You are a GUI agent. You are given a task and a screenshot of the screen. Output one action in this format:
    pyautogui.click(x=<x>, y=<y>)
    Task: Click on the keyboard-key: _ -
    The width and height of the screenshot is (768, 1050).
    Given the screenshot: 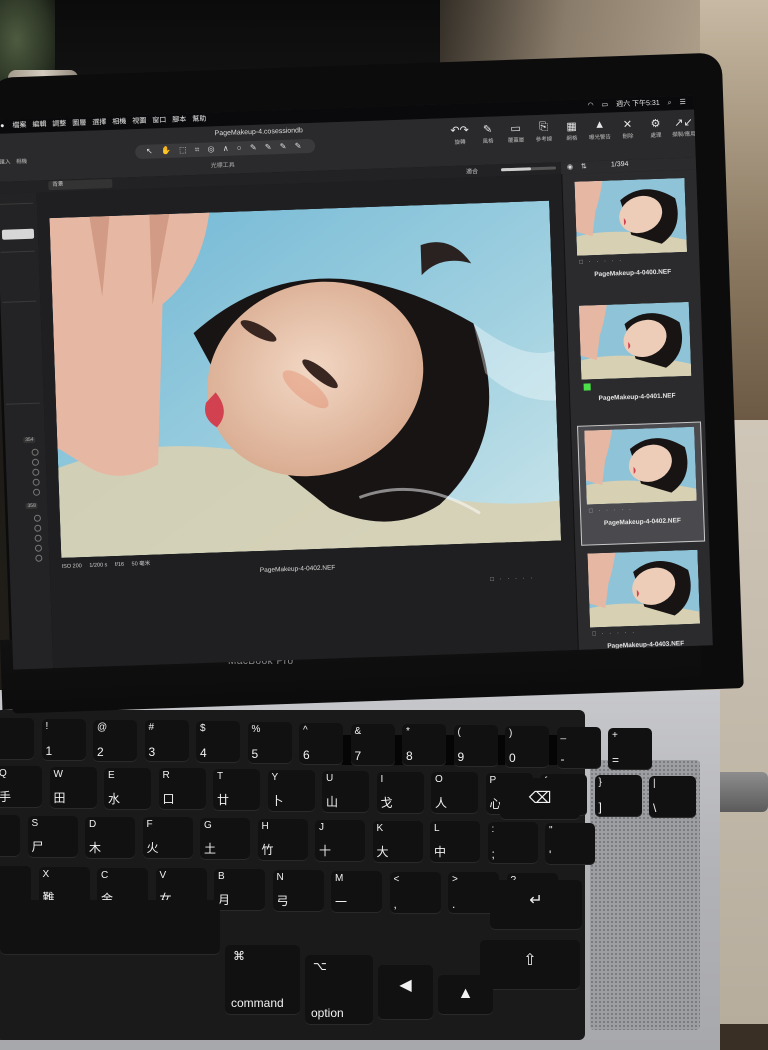 What is the action you would take?
    pyautogui.click(x=578, y=747)
    